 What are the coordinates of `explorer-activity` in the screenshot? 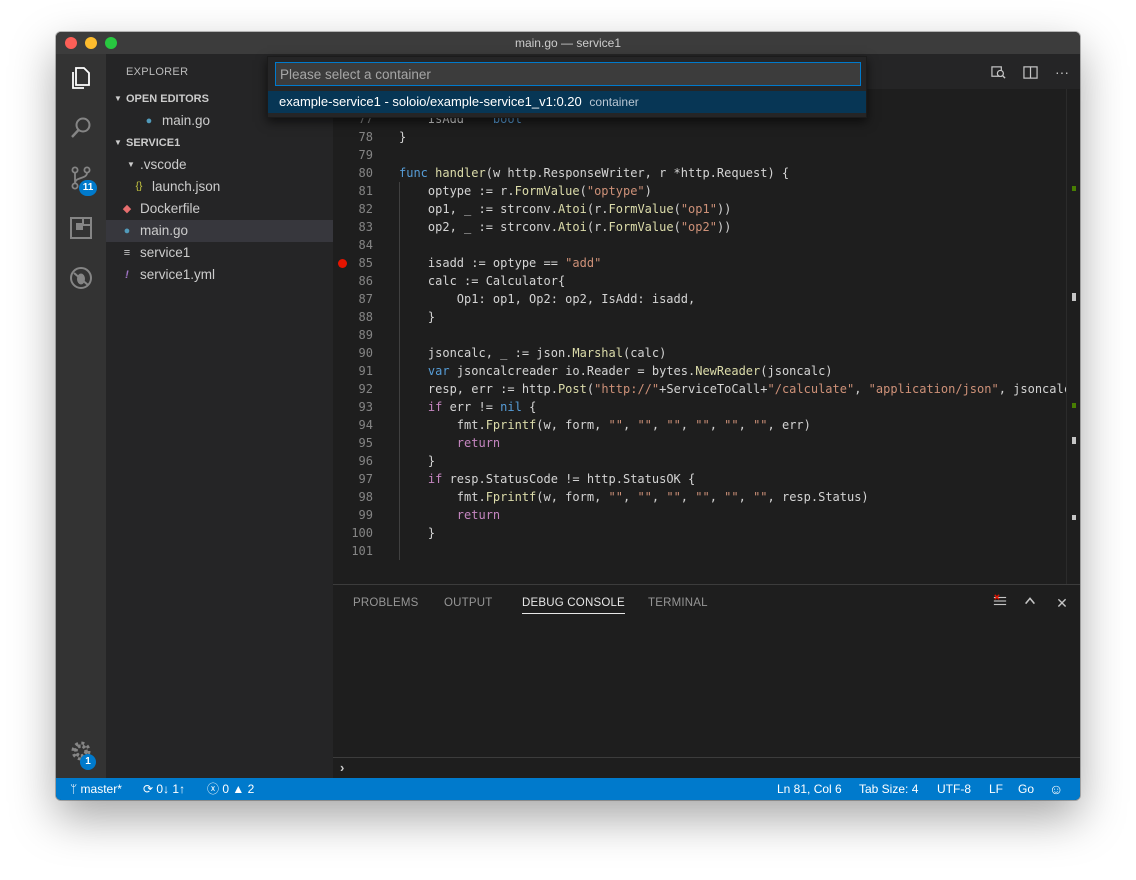 It's located at (81, 78).